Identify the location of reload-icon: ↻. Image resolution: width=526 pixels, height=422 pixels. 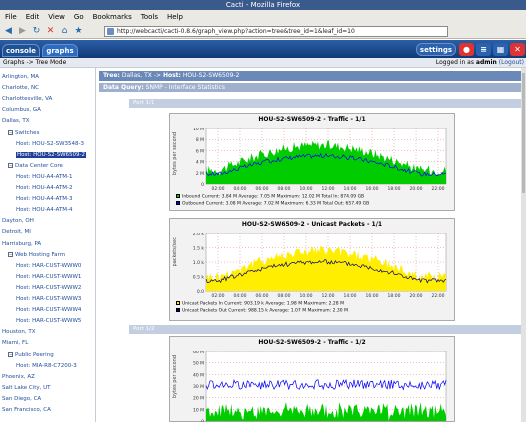
(36, 30).